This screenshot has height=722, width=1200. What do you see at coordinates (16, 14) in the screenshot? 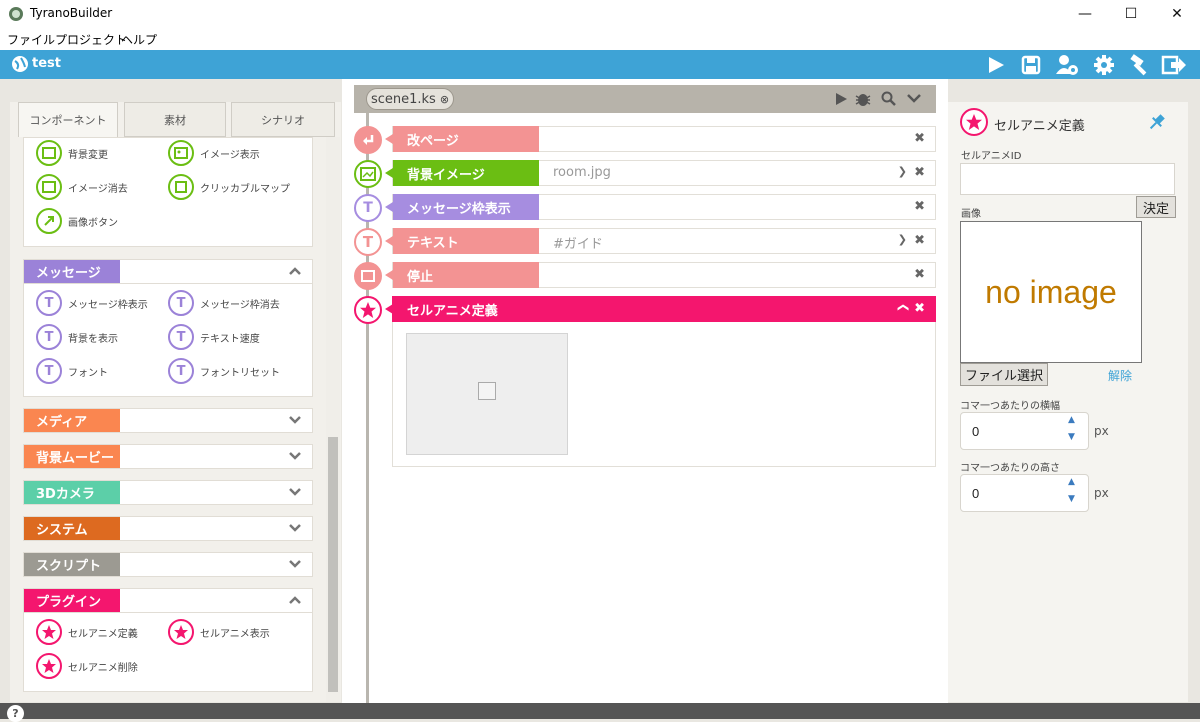
I see `app-logo-icon` at bounding box center [16, 14].